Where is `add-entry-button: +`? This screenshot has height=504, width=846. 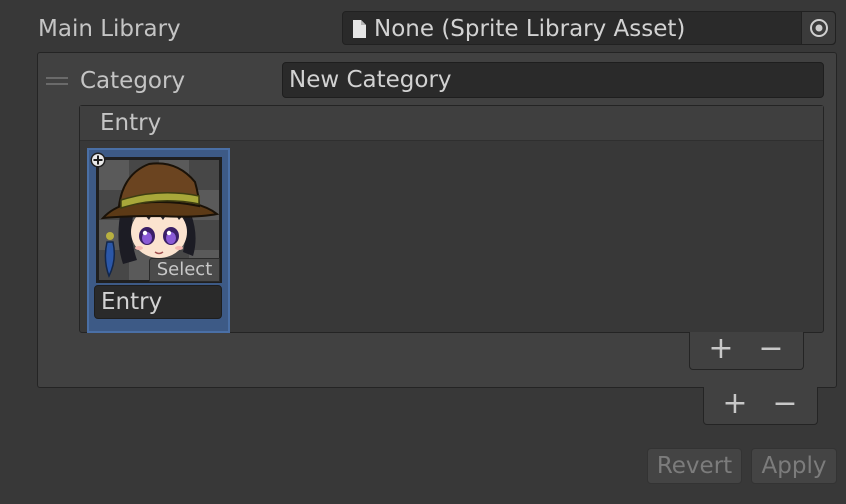
add-entry-button: + is located at coordinates (721, 349).